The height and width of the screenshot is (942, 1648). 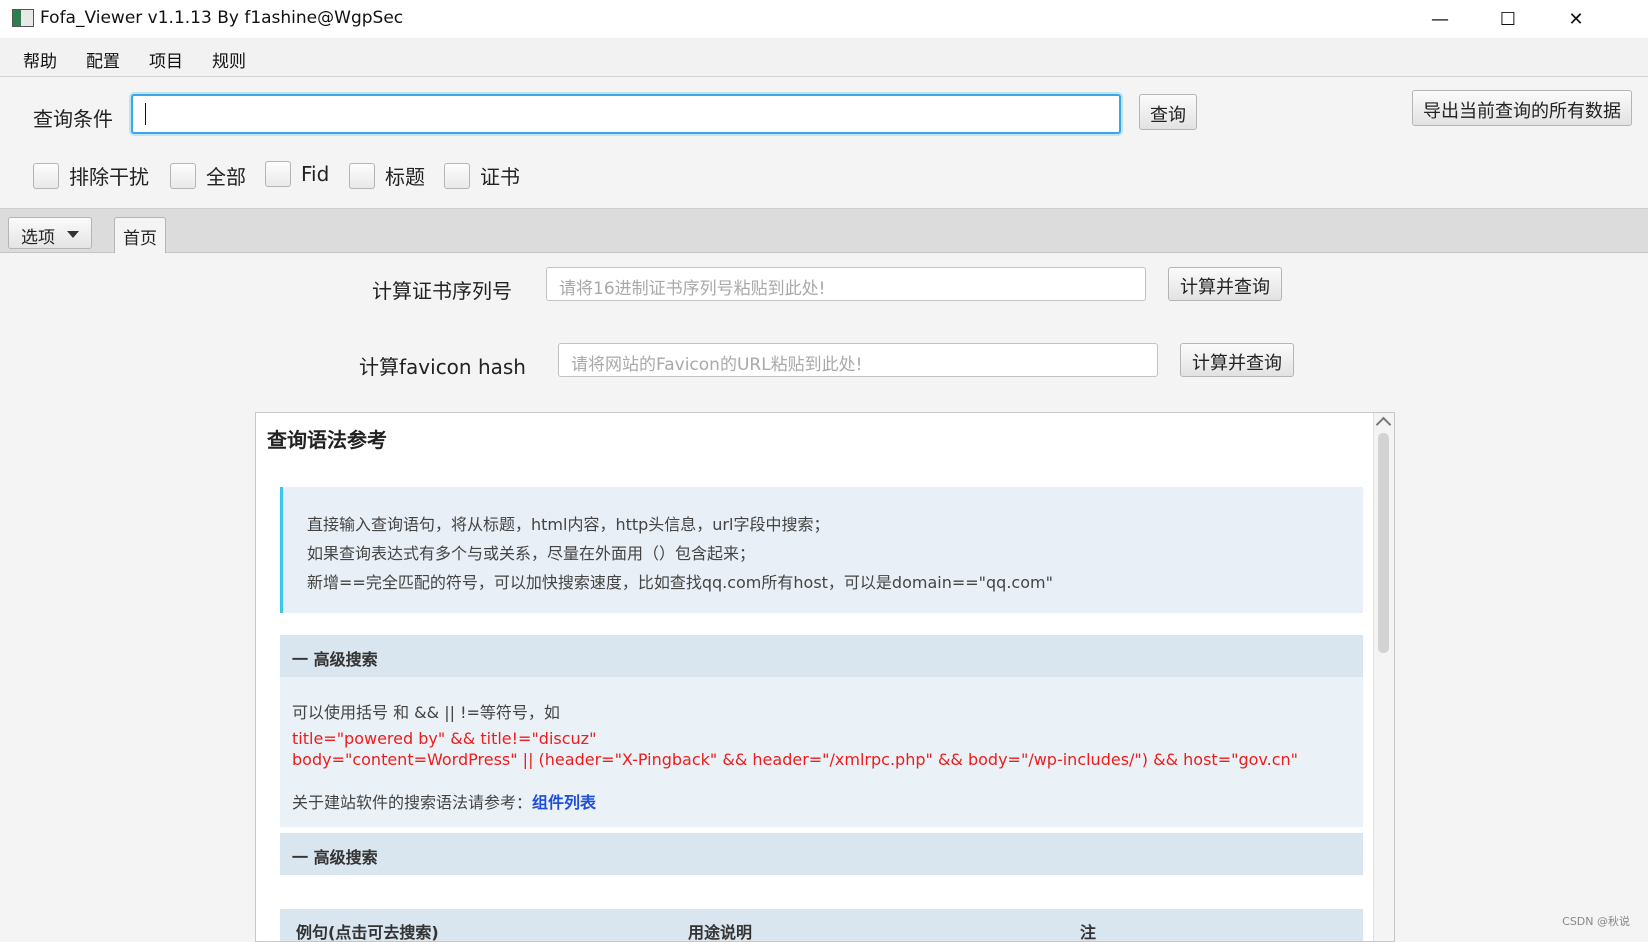 What do you see at coordinates (426, 712) in the screenshot?
I see `section-intro: 可以使用括号 和 && || !=等符号，如` at bounding box center [426, 712].